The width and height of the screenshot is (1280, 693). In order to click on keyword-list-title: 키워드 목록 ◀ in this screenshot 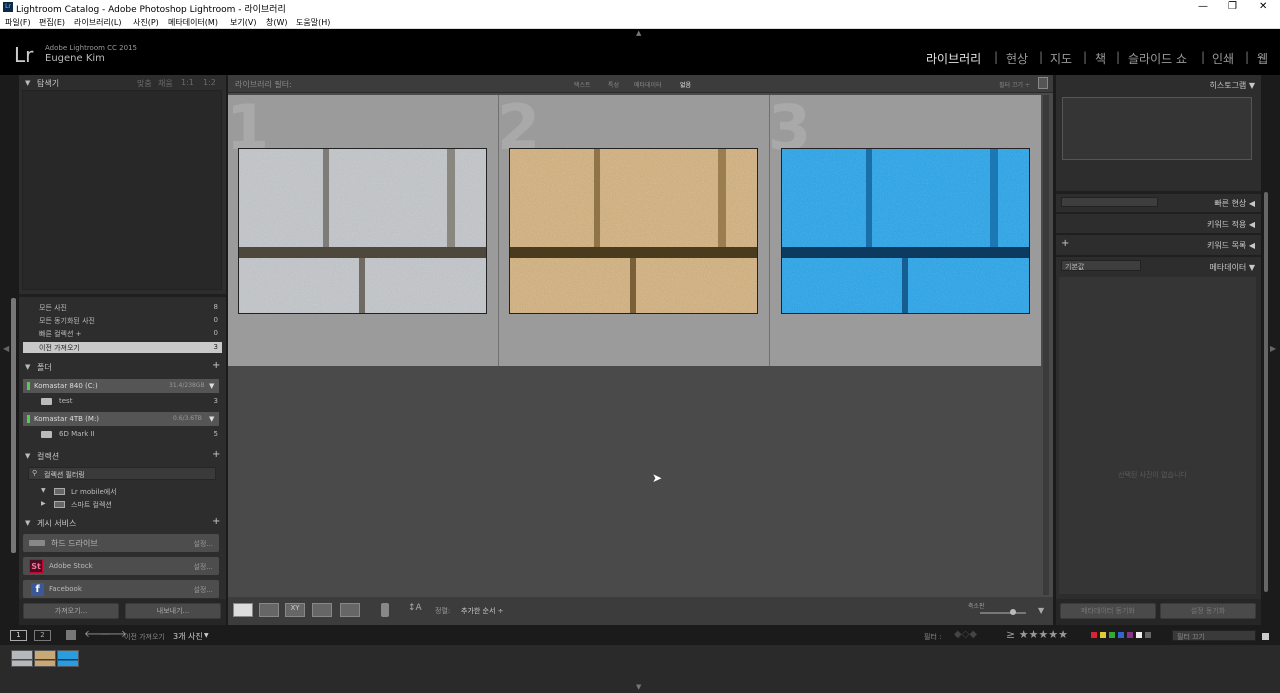, I will do `click(1231, 245)`.